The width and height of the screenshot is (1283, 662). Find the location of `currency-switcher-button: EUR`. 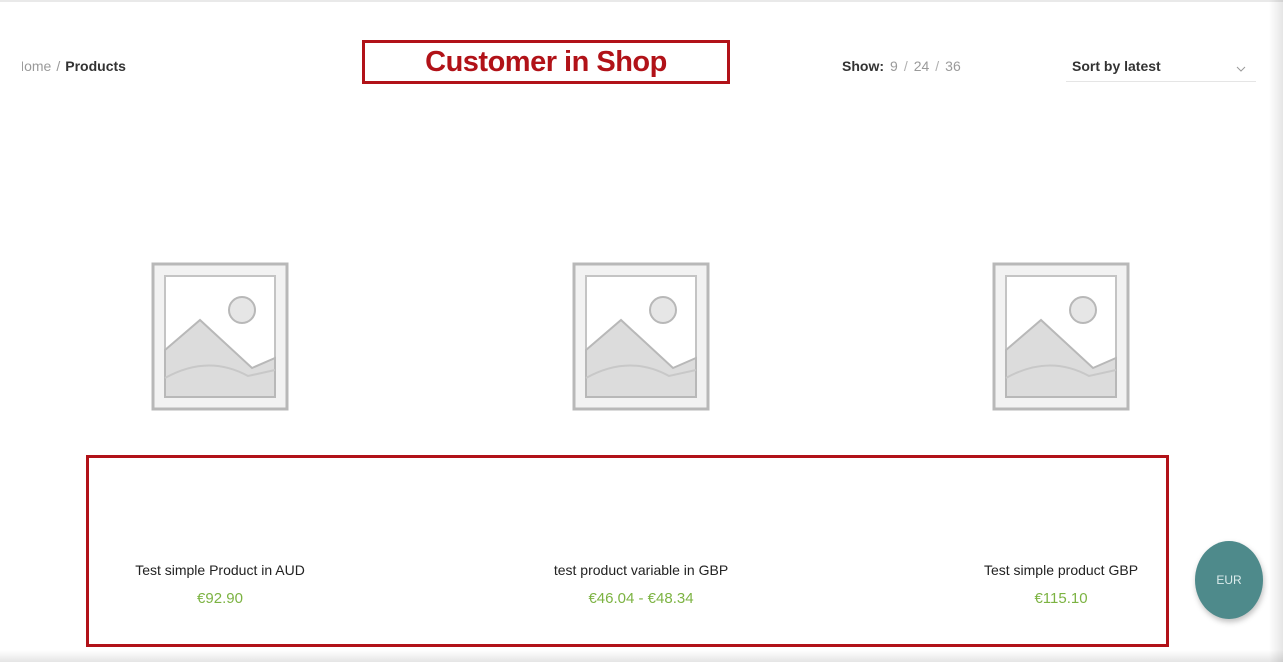

currency-switcher-button: EUR is located at coordinates (1229, 580).